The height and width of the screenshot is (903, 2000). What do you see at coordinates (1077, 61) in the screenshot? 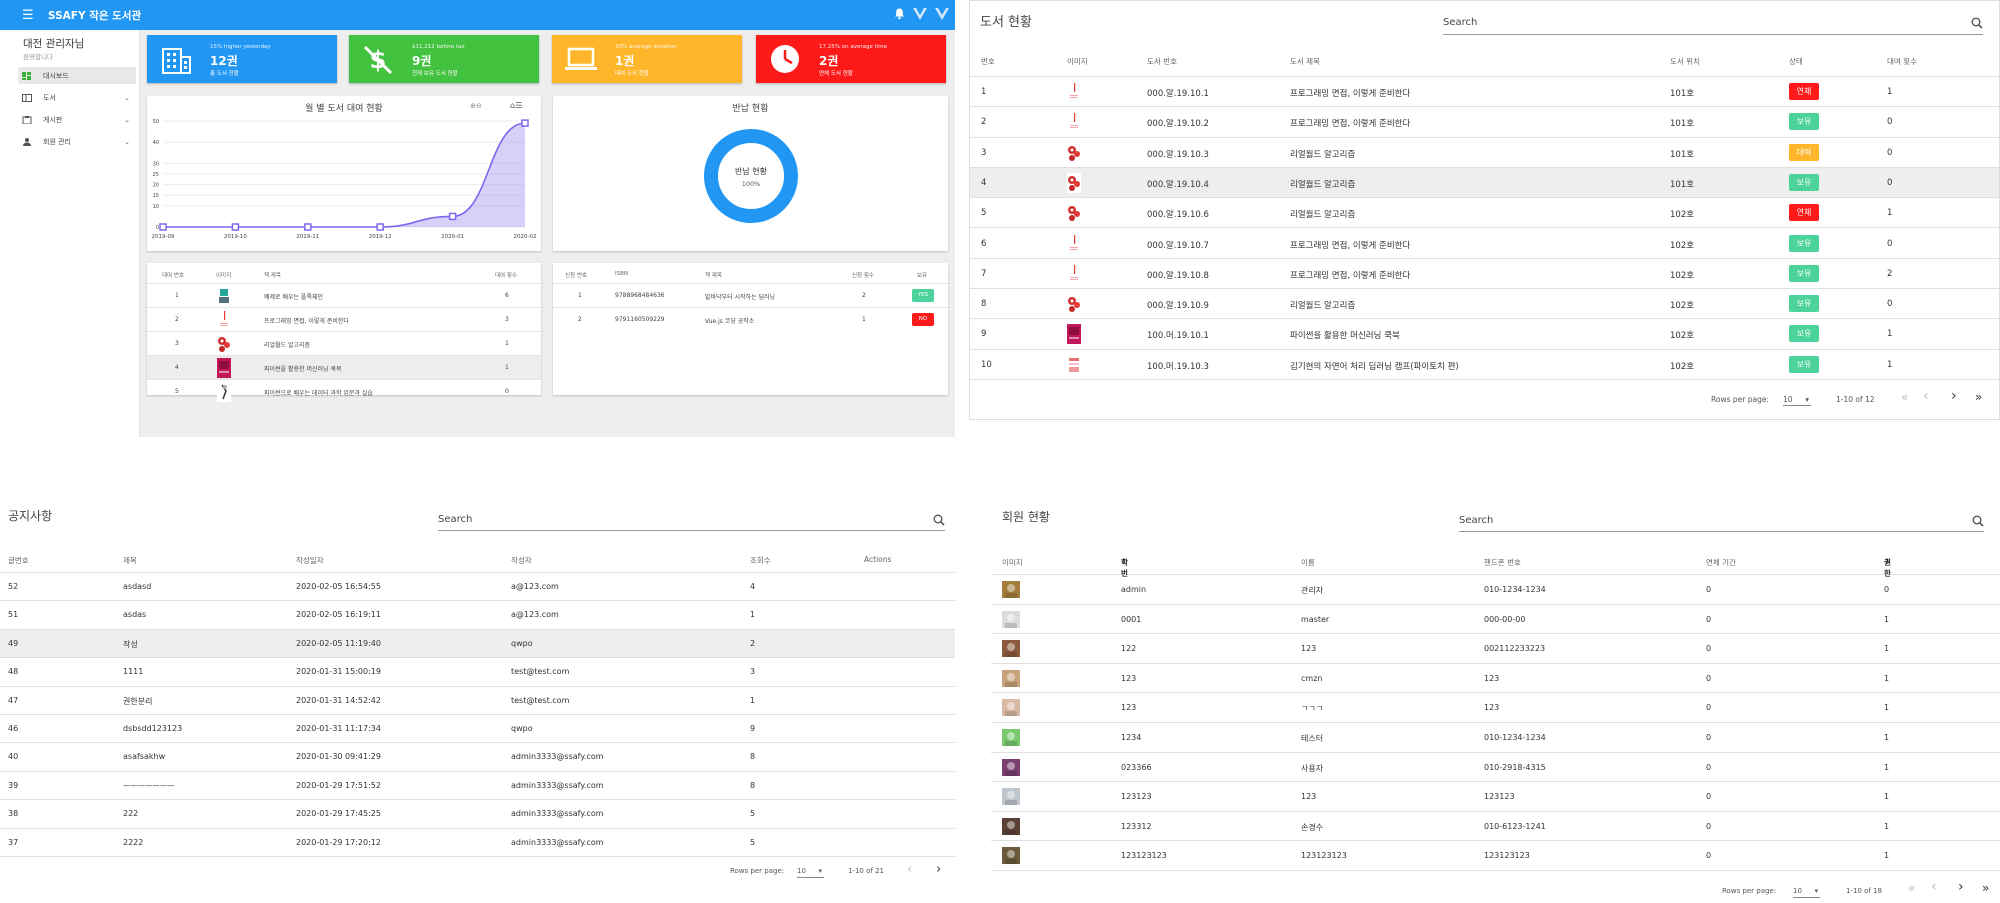
I see `column-header: 이미지` at bounding box center [1077, 61].